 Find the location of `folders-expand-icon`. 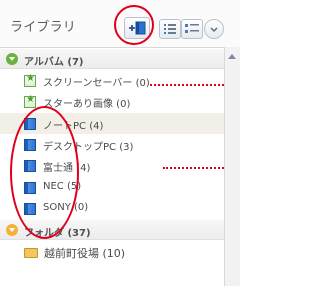

folders-expand-icon is located at coordinates (12, 230).